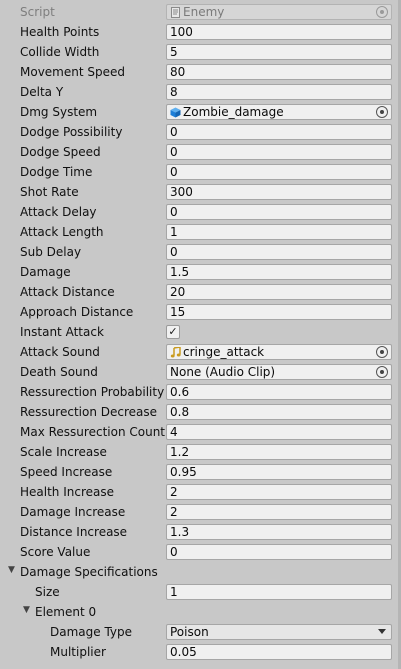 The width and height of the screenshot is (401, 669). Describe the element at coordinates (279, 472) in the screenshot. I see `speed-increase-input: 0.95` at that location.